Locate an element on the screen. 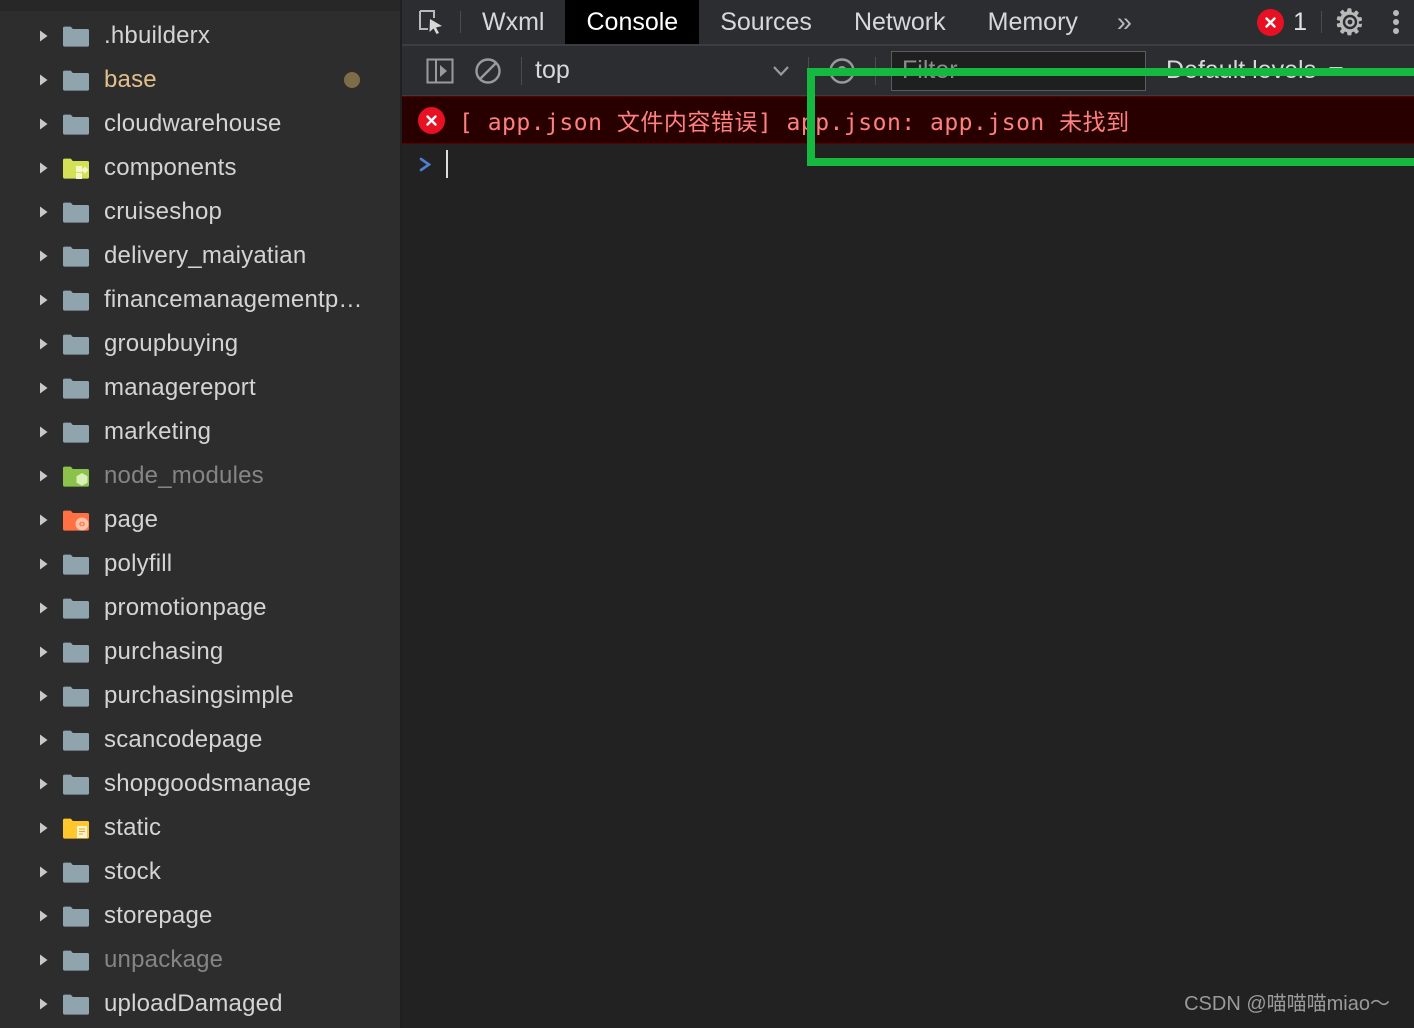  tree-item-polyfill: polyfill is located at coordinates (201, 564).